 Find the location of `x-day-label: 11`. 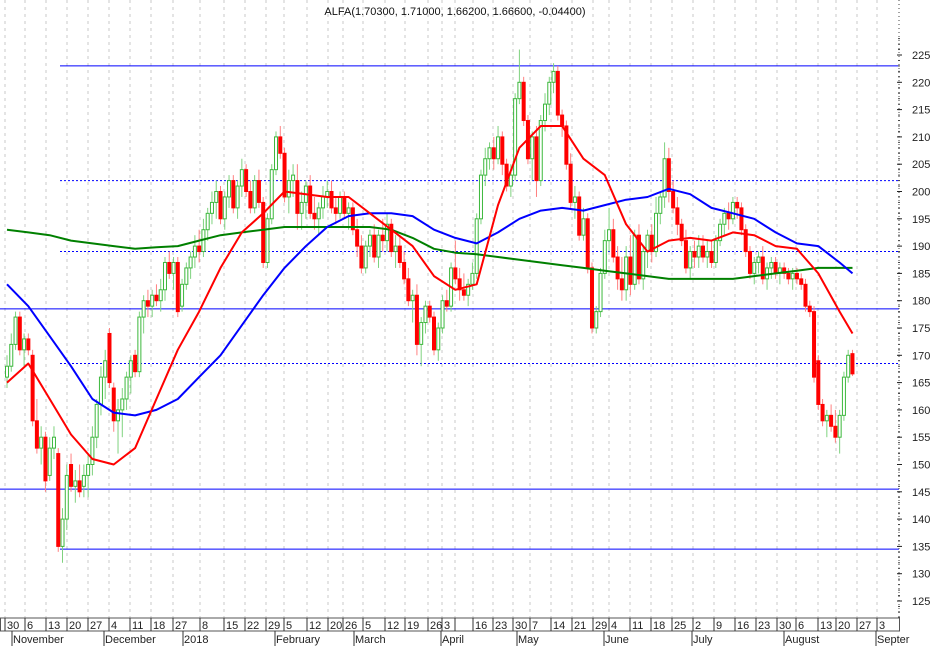

x-day-label: 11 is located at coordinates (137, 626).